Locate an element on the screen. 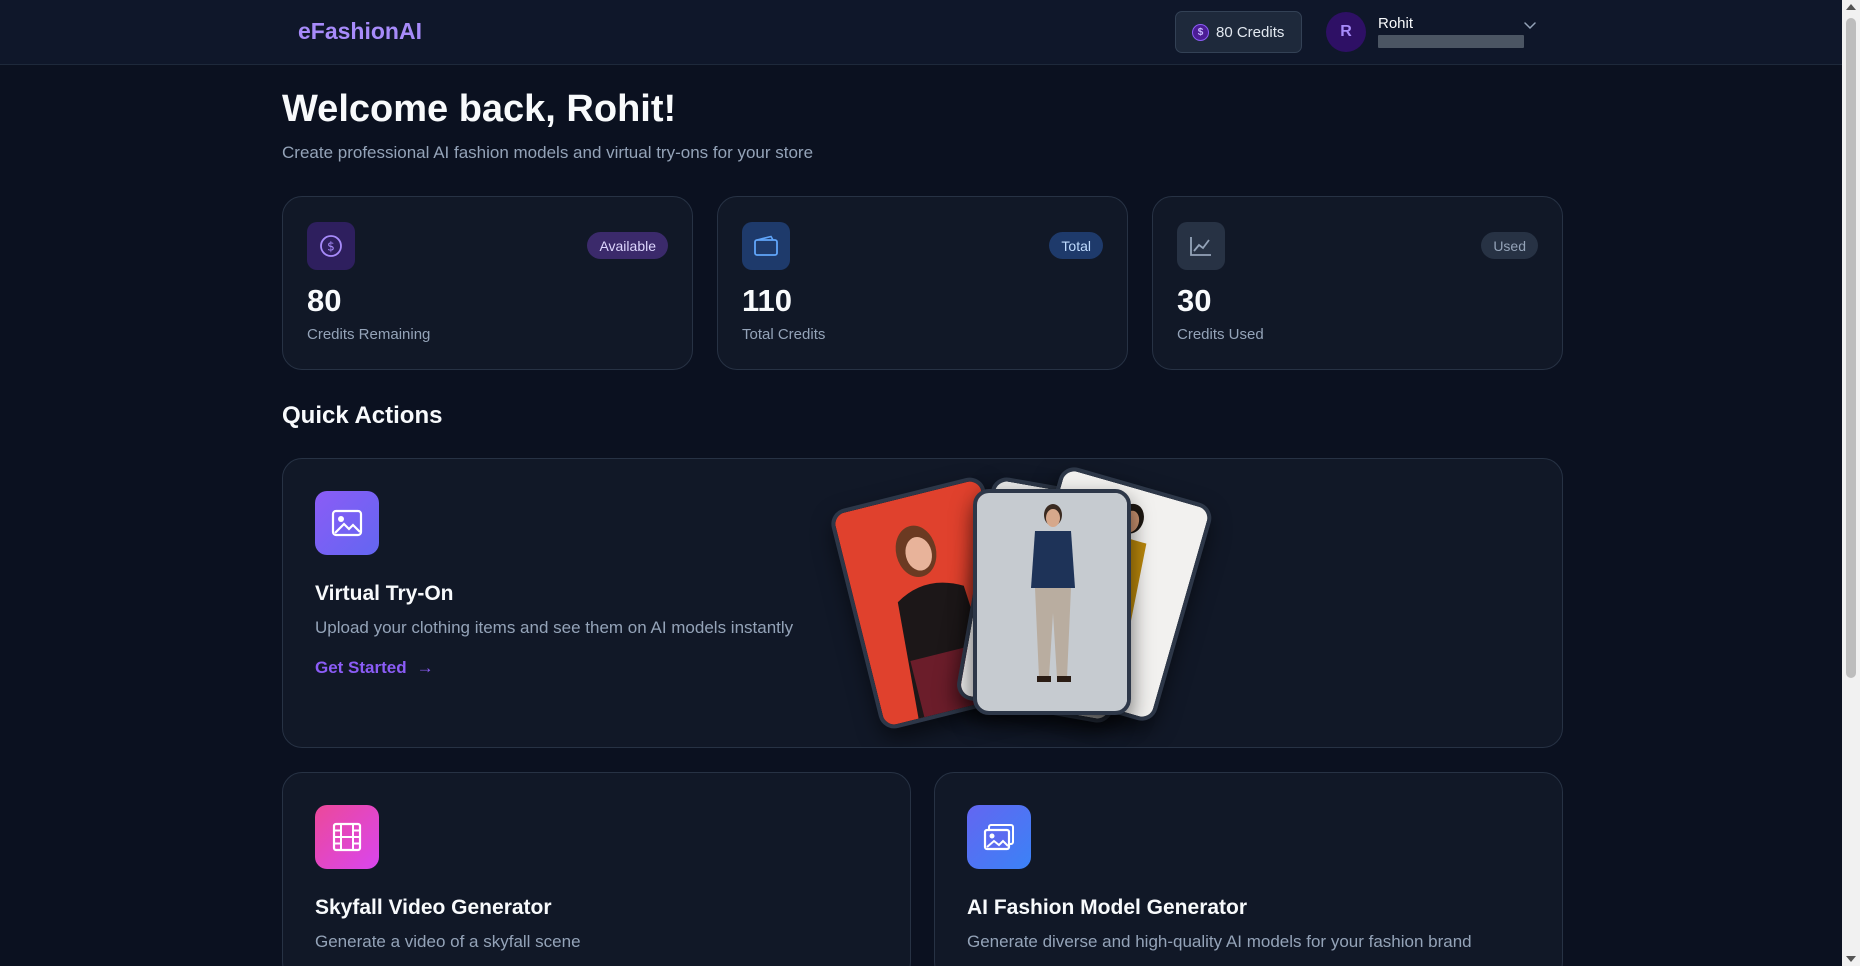 Image resolution: width=1860 pixels, height=966 pixels. stat-label: Credits Remaining is located at coordinates (369, 334).